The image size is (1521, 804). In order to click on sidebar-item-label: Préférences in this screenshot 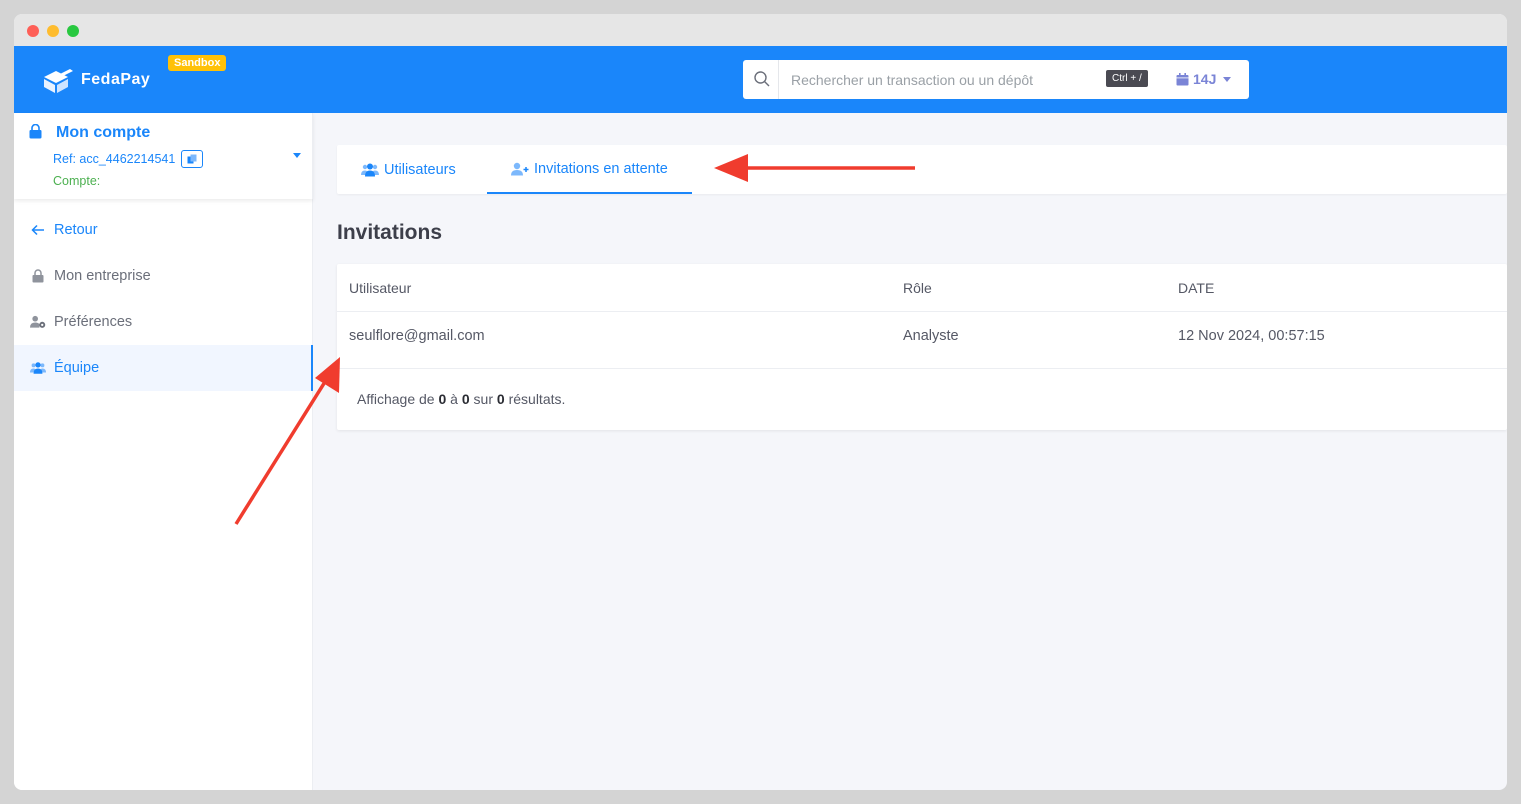, I will do `click(93, 322)`.